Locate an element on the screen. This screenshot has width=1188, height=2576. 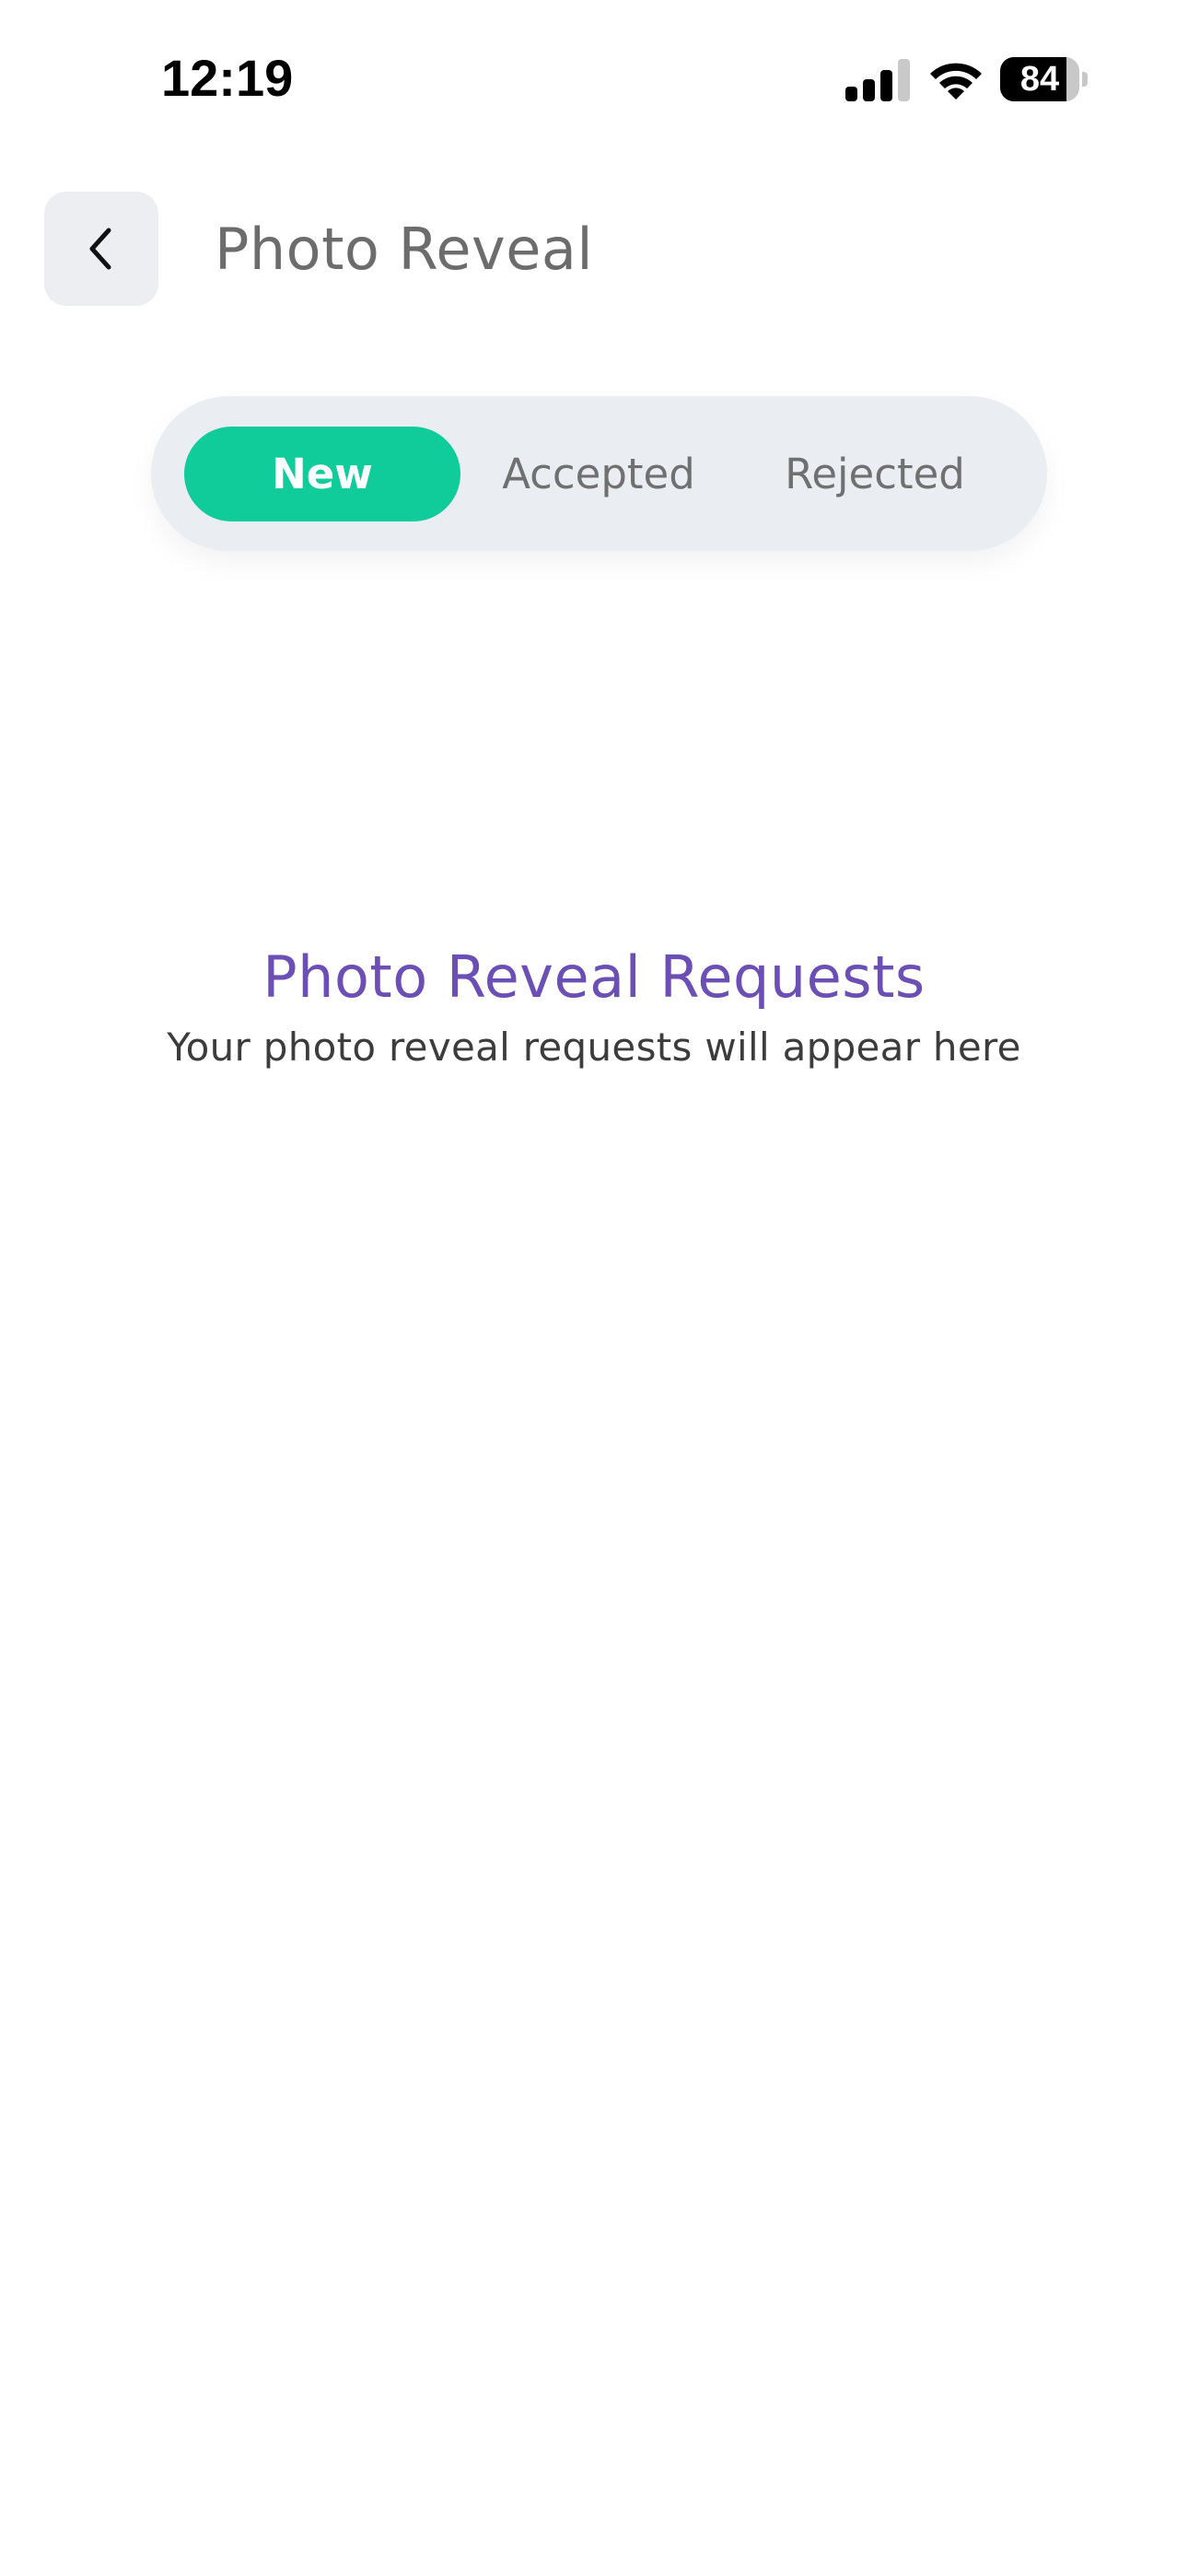
status-tabs: New Accepted Rejected is located at coordinates (599, 473).